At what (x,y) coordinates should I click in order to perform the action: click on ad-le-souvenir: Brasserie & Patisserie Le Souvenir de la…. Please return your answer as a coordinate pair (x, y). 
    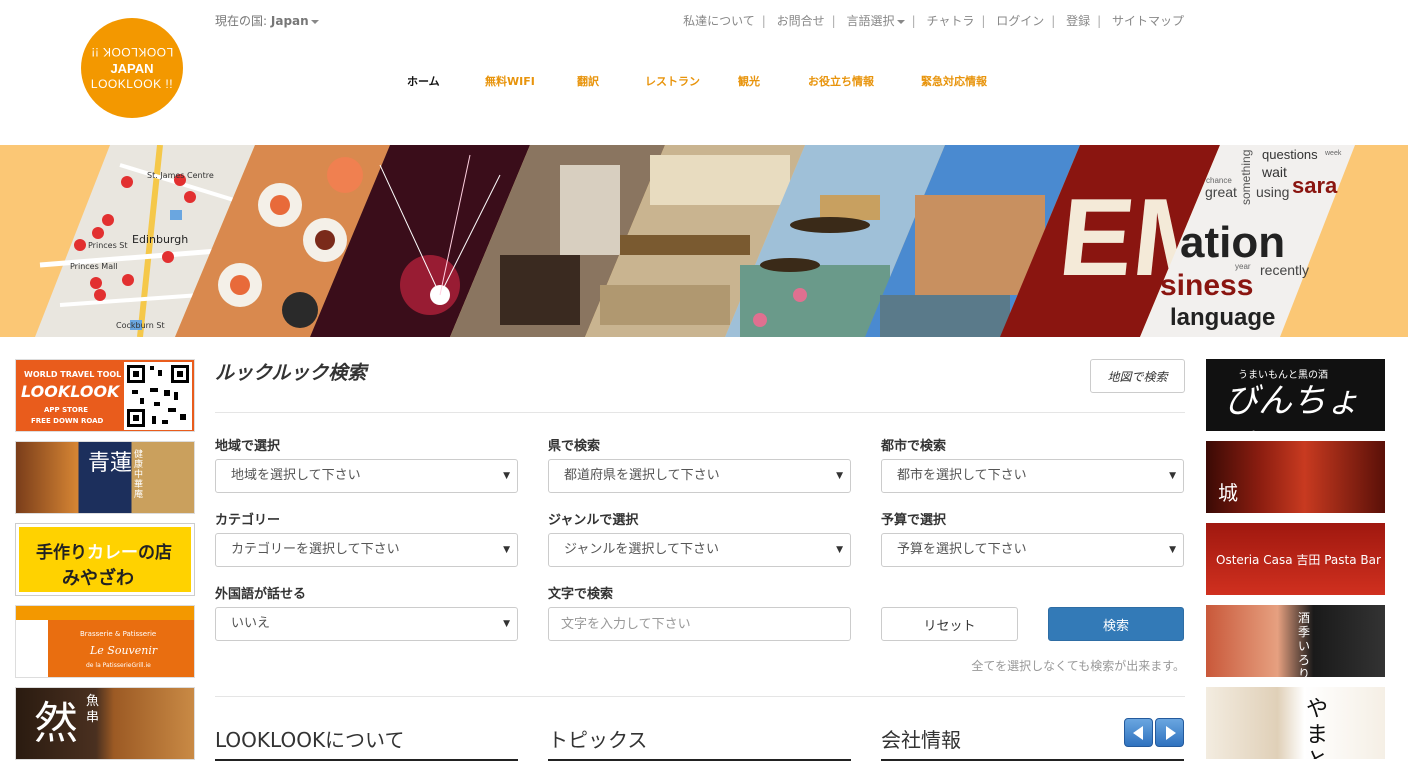
    Looking at the image, I should click on (105, 641).